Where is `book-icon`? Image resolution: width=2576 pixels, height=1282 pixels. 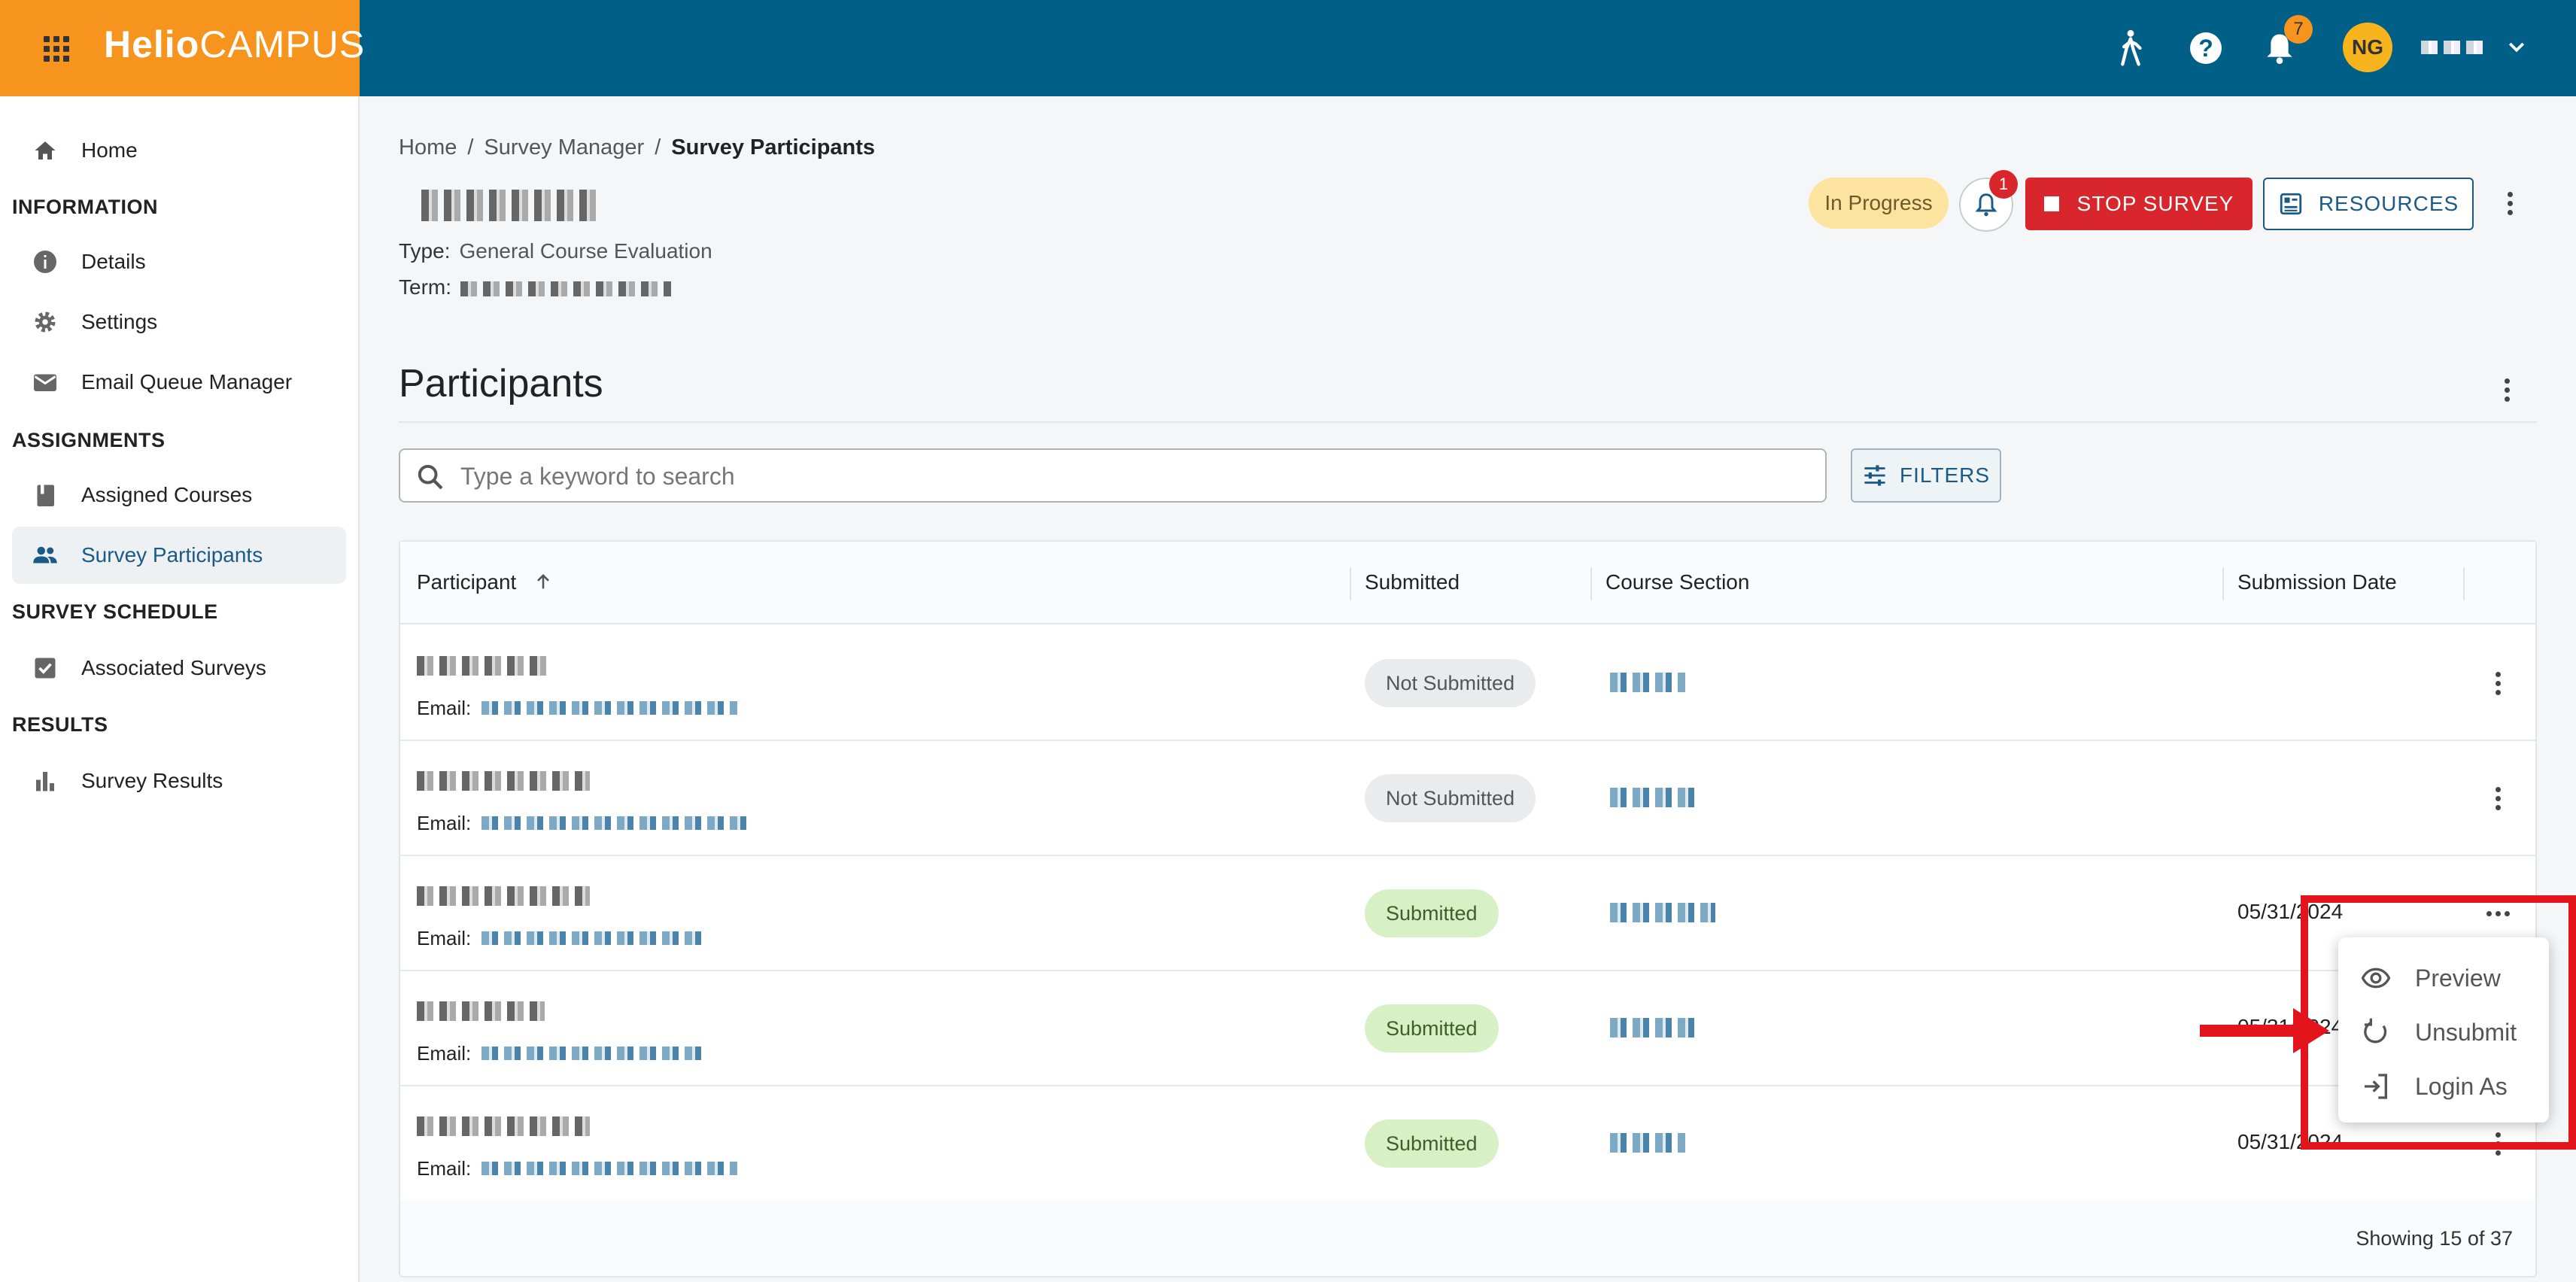
book-icon is located at coordinates (45, 495).